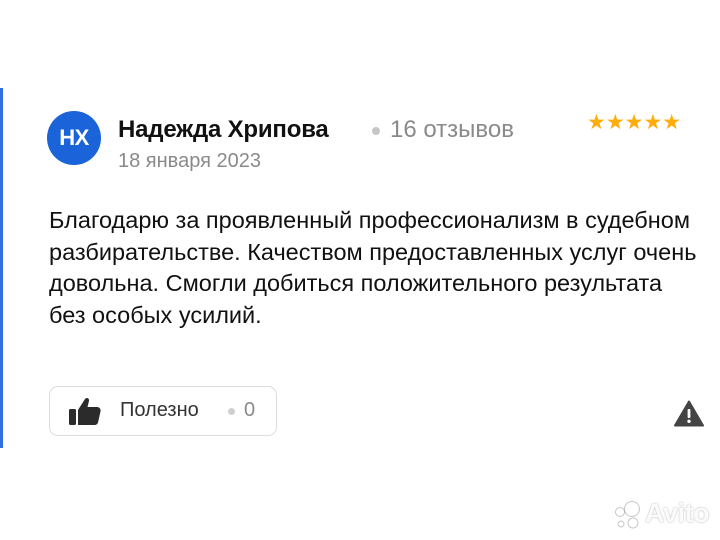 Image resolution: width=720 pixels, height=540 pixels. I want to click on avatar-initials: НХ, so click(74, 137).